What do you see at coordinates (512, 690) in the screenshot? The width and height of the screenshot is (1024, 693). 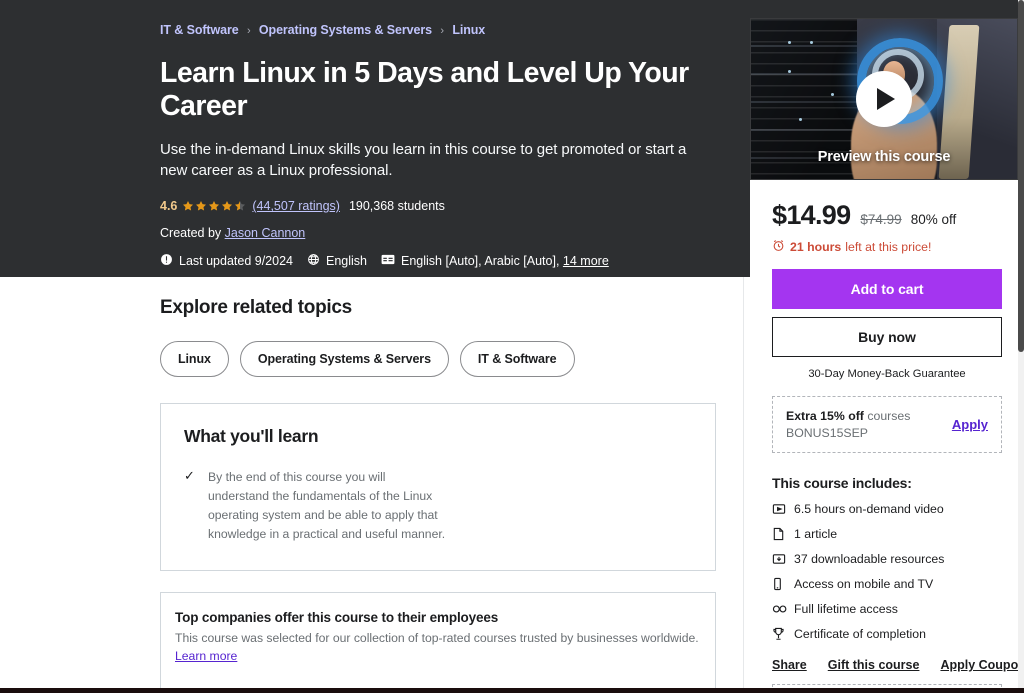 I see `bottom-edge-strip` at bounding box center [512, 690].